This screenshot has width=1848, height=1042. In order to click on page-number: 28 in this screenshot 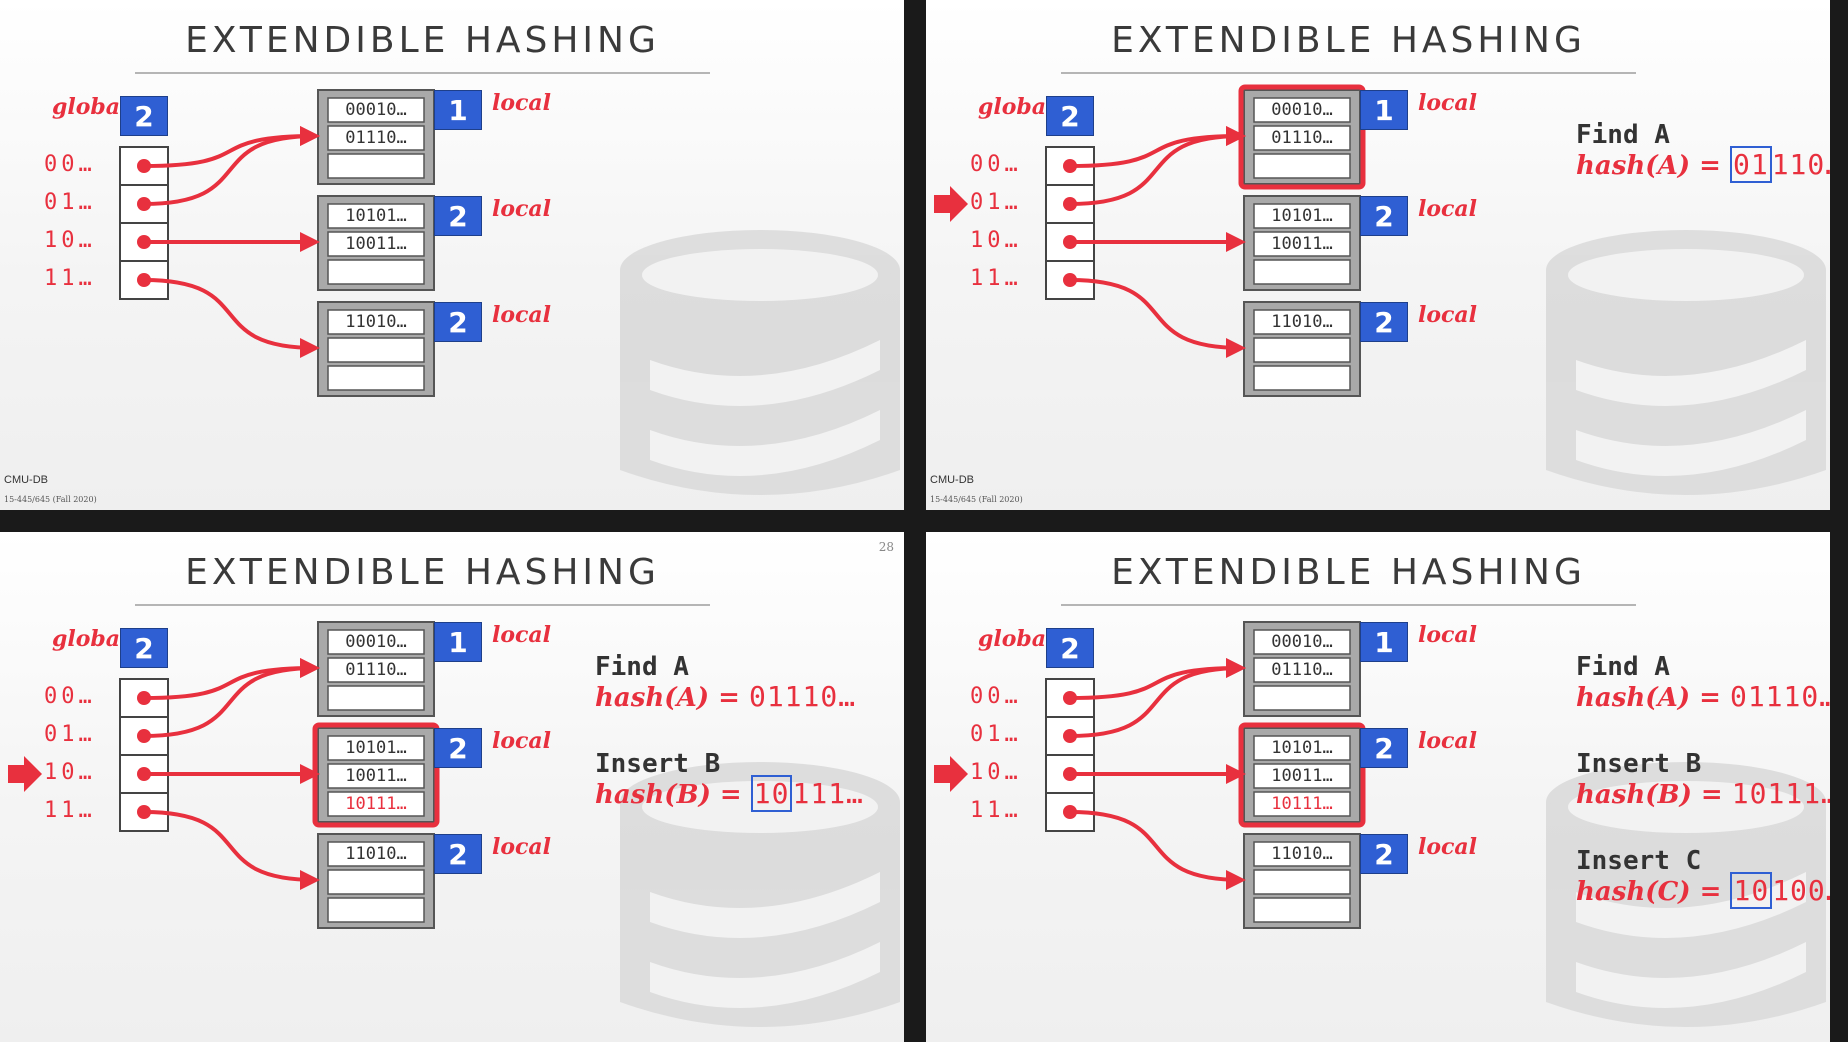, I will do `click(886, 547)`.